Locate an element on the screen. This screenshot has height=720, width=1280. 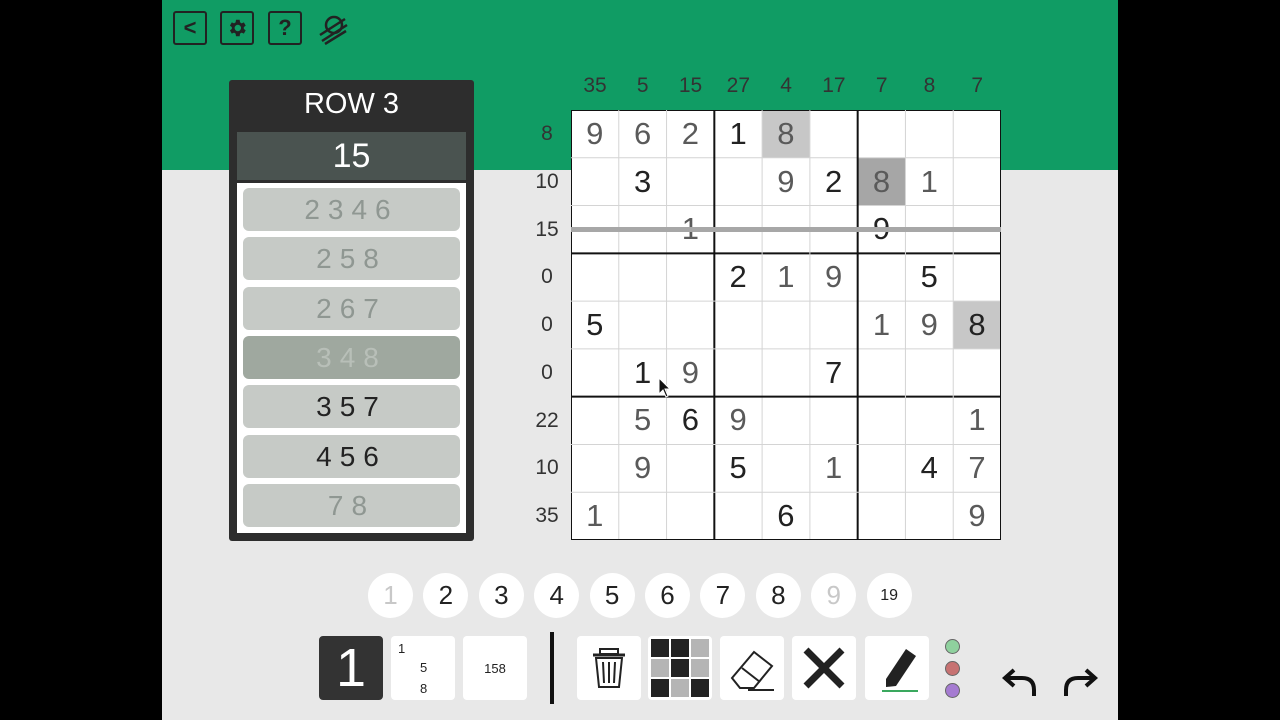
column-clue: 4 is located at coordinates (786, 85).